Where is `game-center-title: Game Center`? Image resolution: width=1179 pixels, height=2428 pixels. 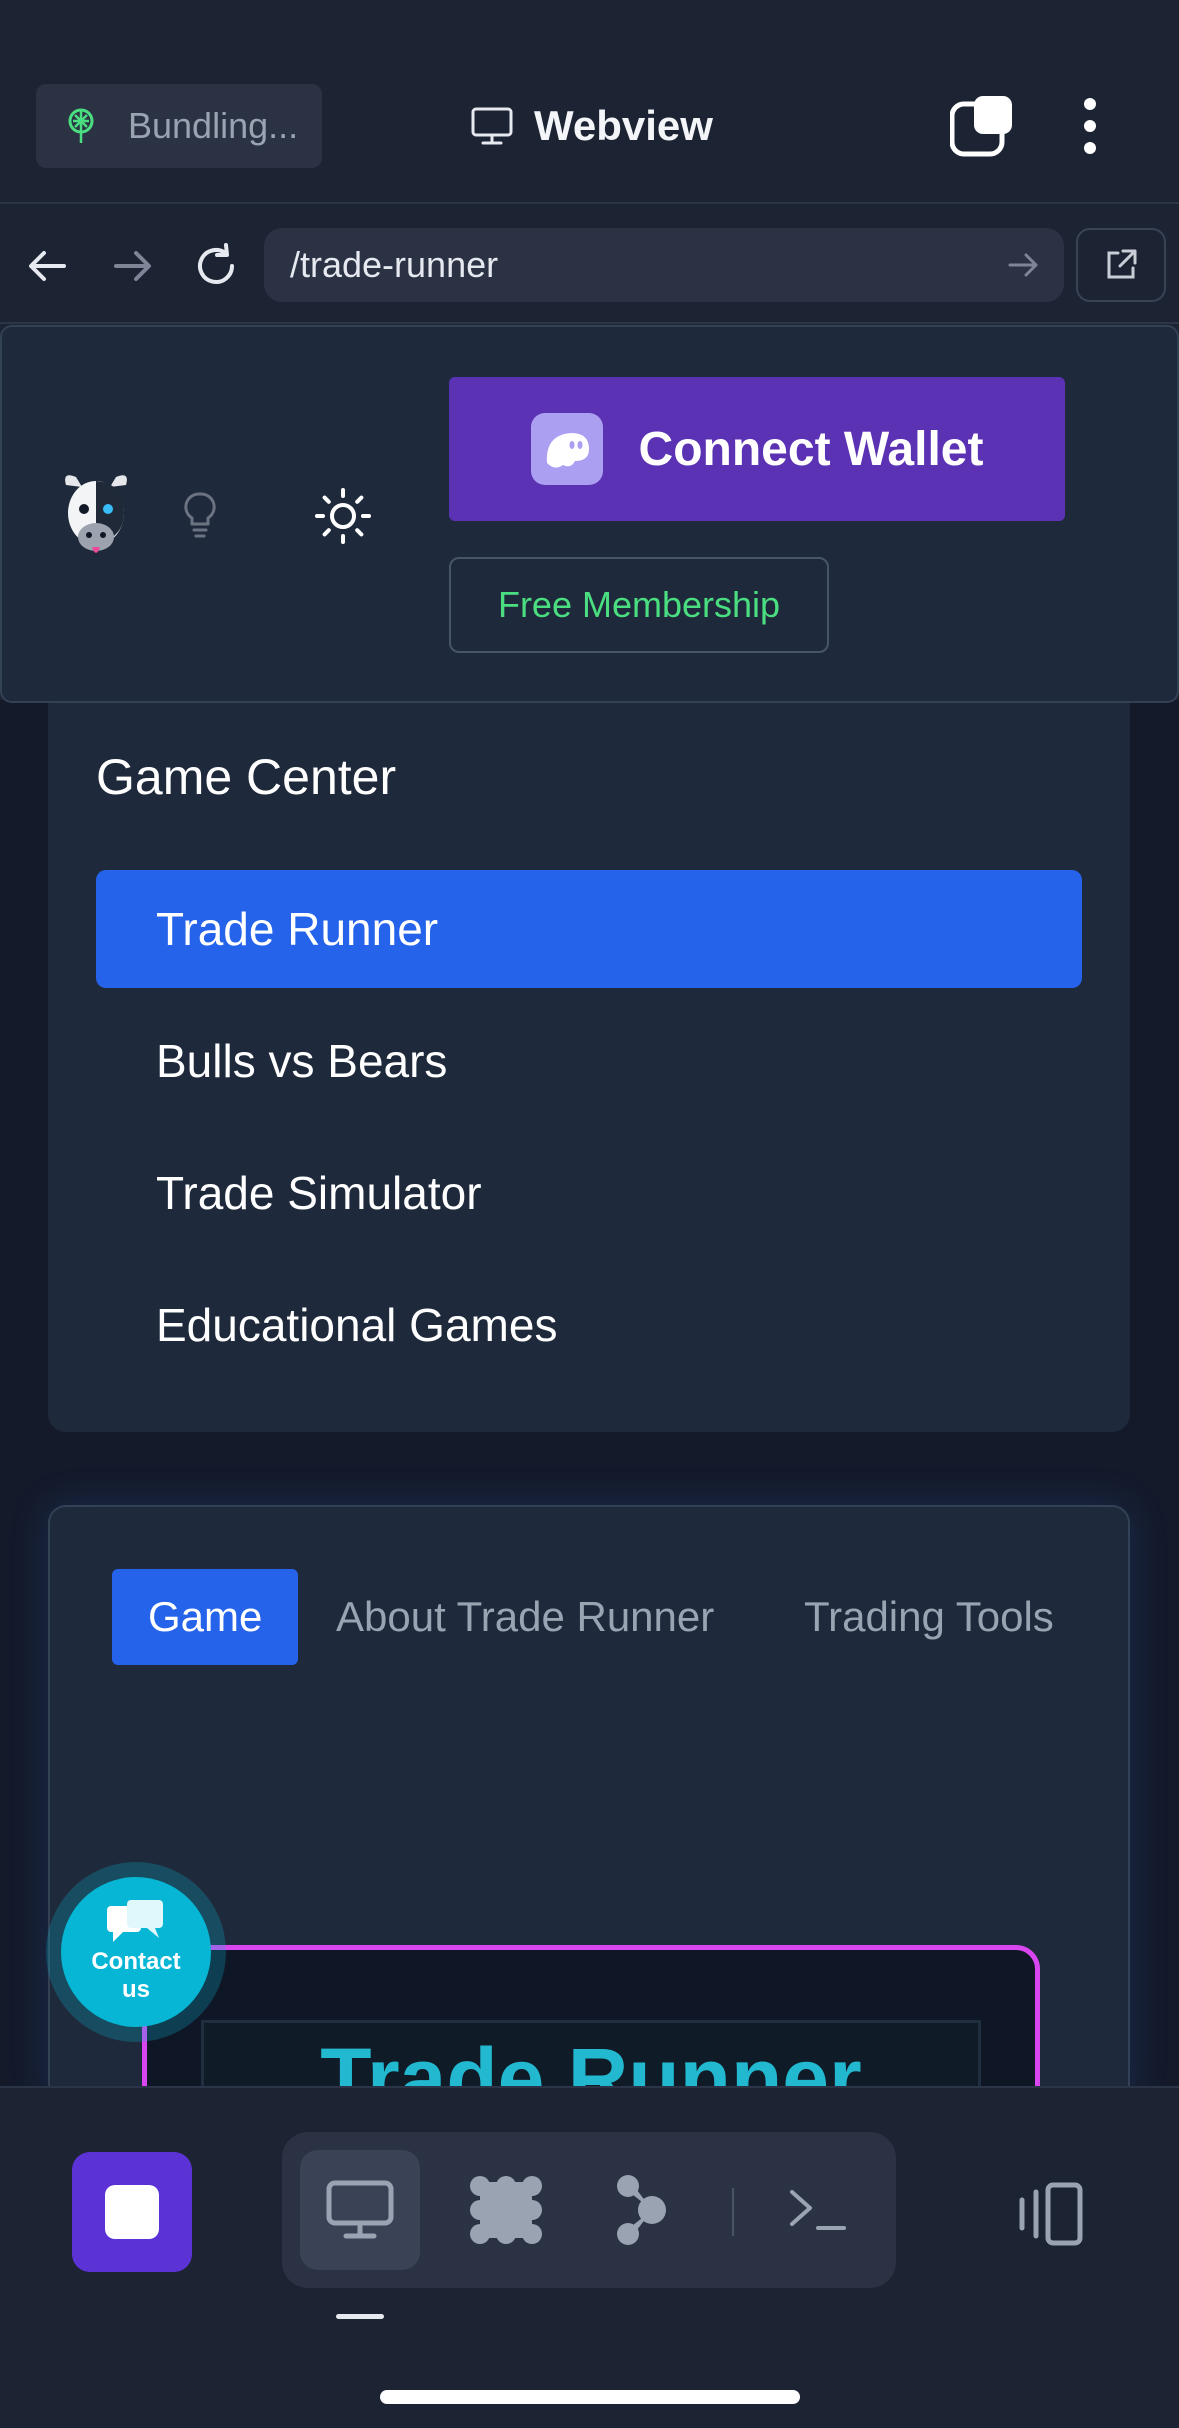
game-center-title: Game Center is located at coordinates (246, 777).